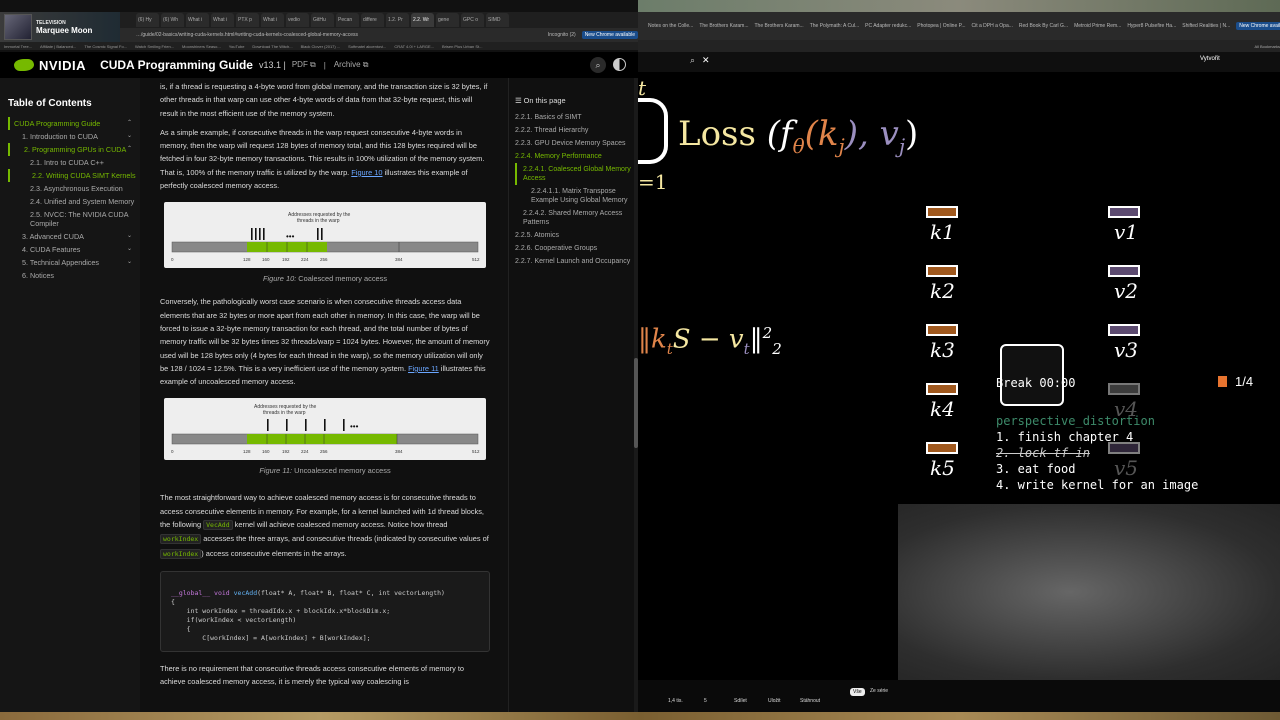  What do you see at coordinates (74, 201) in the screenshot?
I see `toc-item: 2.4. Unified and System Memory` at bounding box center [74, 201].